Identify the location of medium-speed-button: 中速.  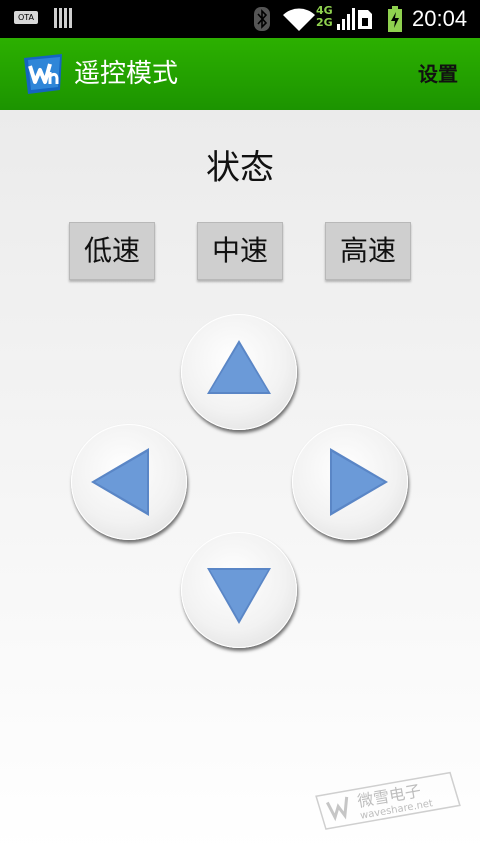
(240, 251).